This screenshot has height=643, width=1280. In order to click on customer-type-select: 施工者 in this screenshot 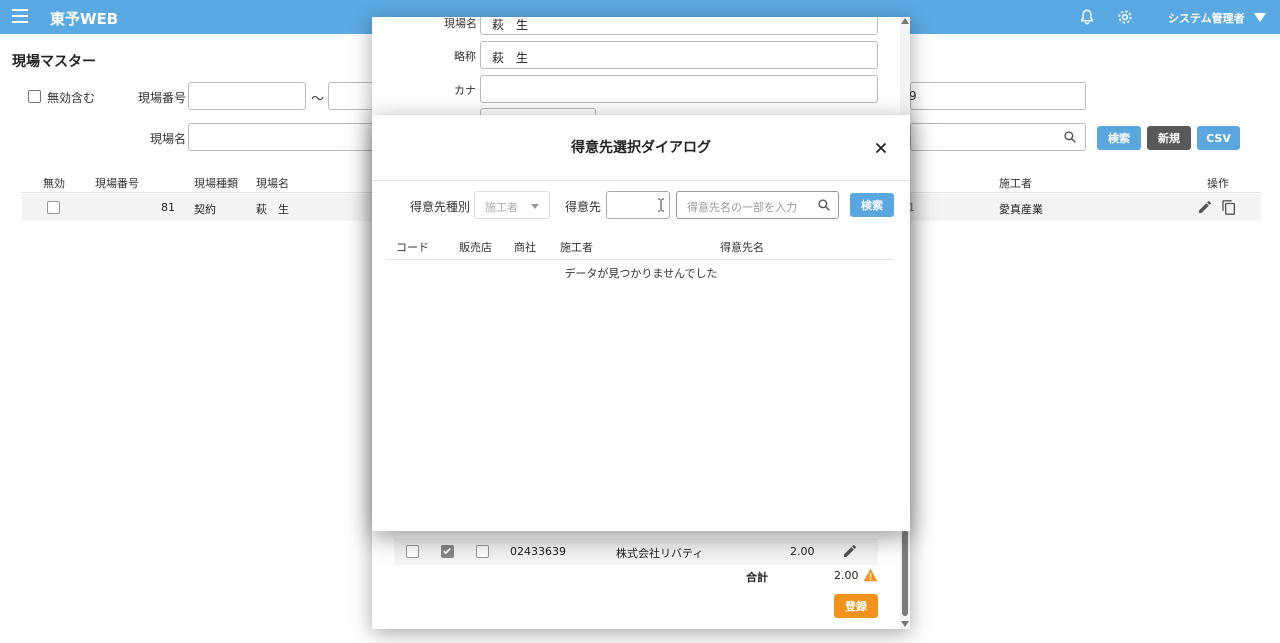, I will do `click(512, 205)`.